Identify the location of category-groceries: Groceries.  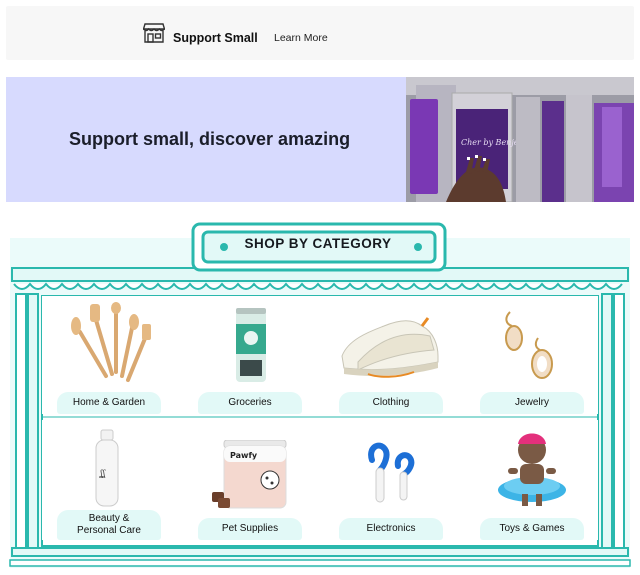
(250, 403).